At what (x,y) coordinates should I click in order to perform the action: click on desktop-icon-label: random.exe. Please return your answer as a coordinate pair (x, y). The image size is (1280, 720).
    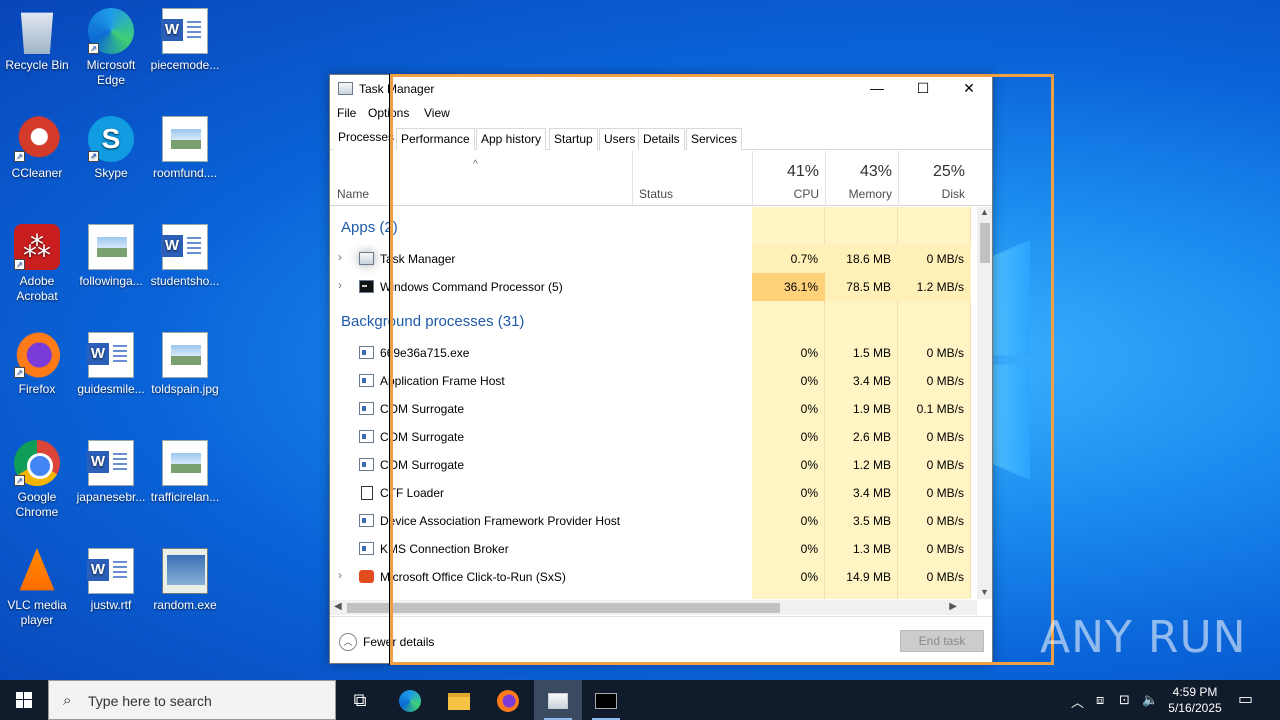
    Looking at the image, I should click on (185, 605).